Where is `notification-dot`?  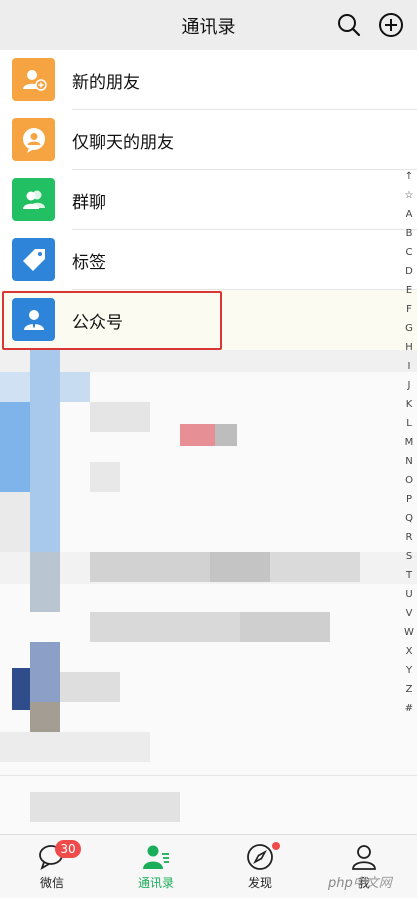
notification-dot is located at coordinates (276, 846).